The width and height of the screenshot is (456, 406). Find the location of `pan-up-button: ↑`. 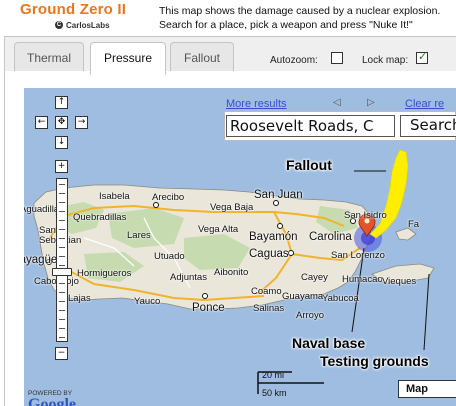

pan-up-button: ↑ is located at coordinates (61, 102).